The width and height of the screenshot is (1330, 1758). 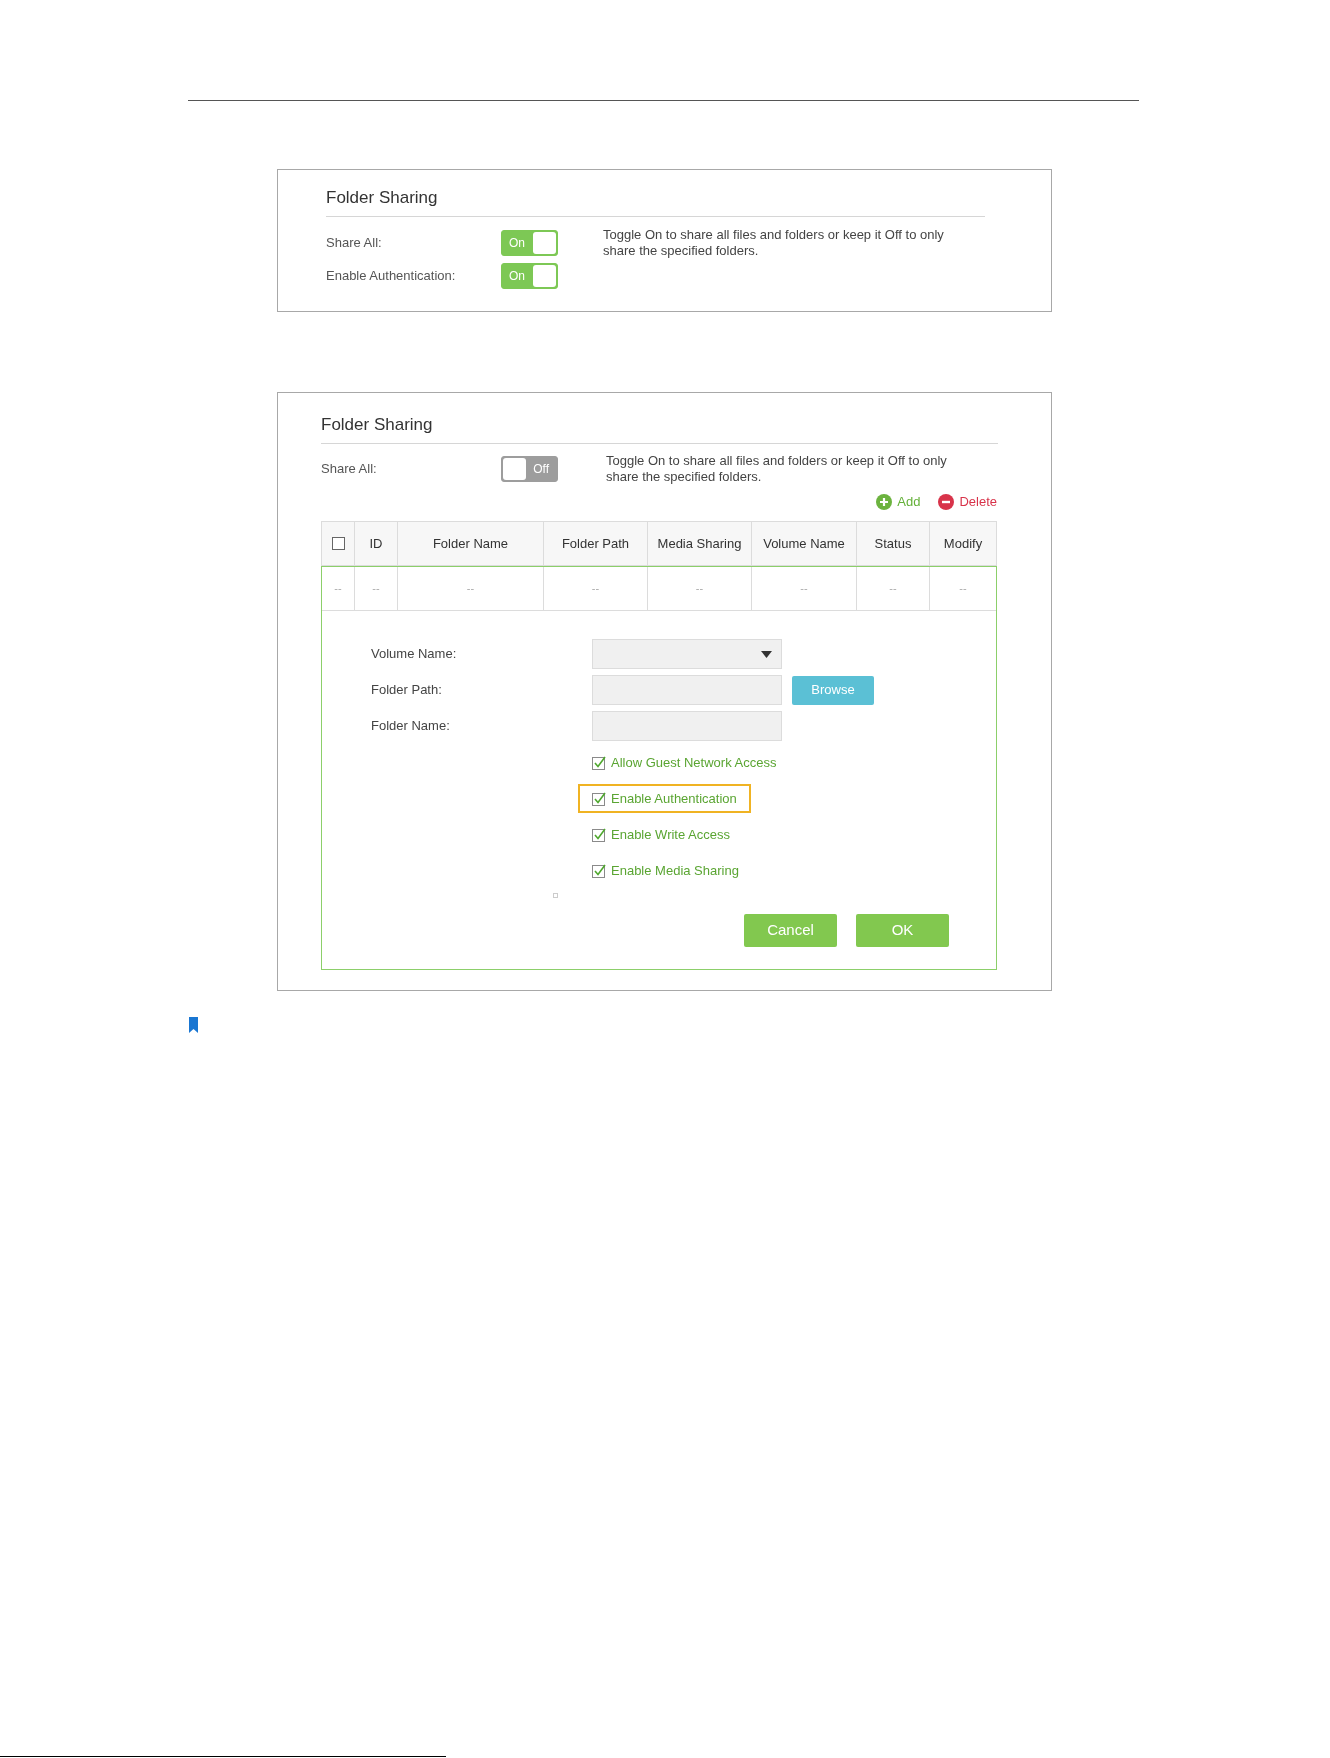 I want to click on plus-icon, so click(x=884, y=502).